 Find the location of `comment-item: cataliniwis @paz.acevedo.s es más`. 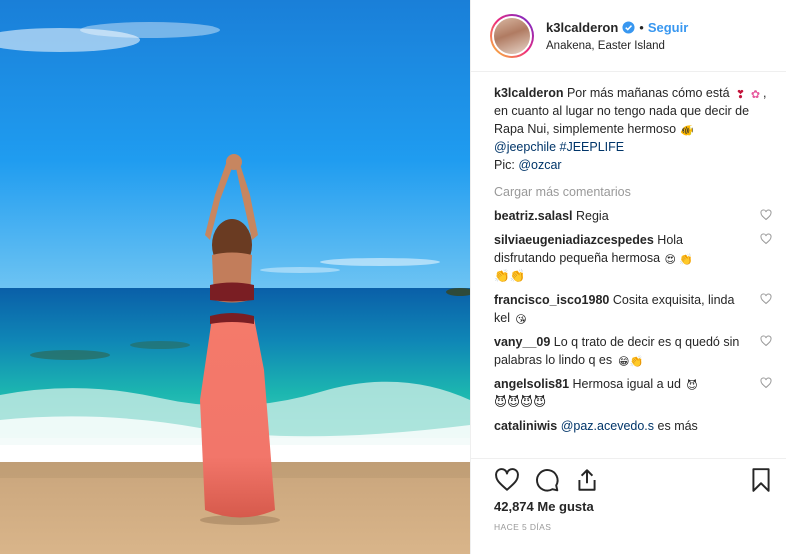

comment-item: cataliniwis @paz.acevedo.s es más is located at coordinates (633, 426).